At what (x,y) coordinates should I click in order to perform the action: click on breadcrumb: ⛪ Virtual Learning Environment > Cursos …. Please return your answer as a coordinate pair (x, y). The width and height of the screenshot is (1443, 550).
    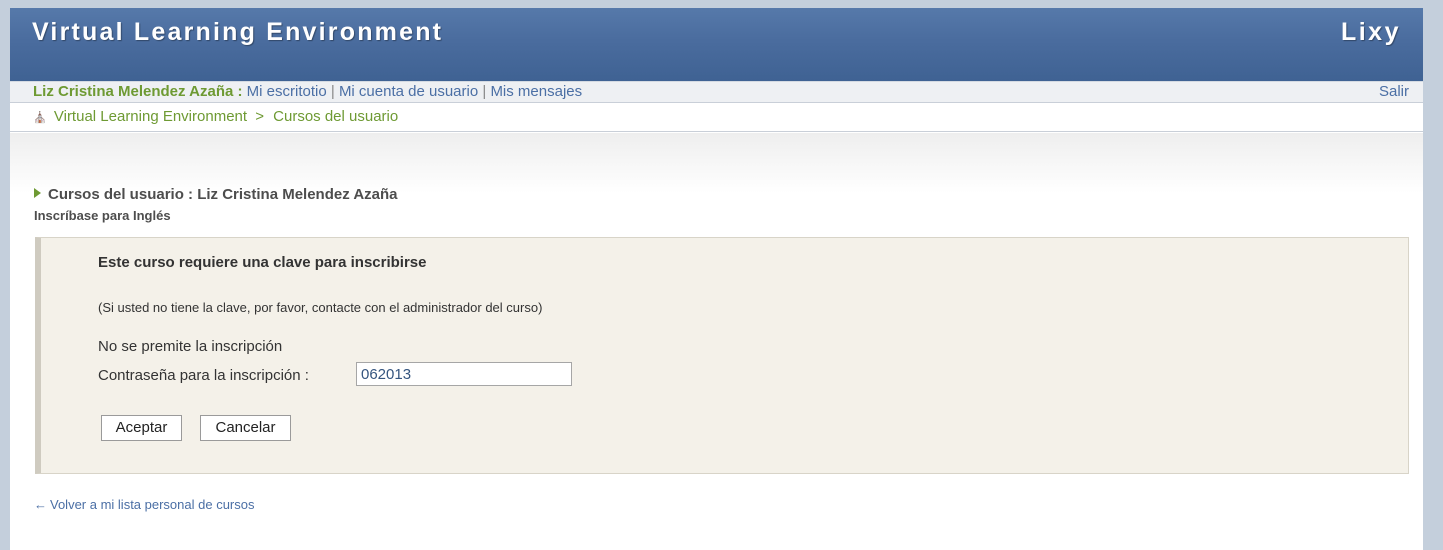
    Looking at the image, I should click on (716, 118).